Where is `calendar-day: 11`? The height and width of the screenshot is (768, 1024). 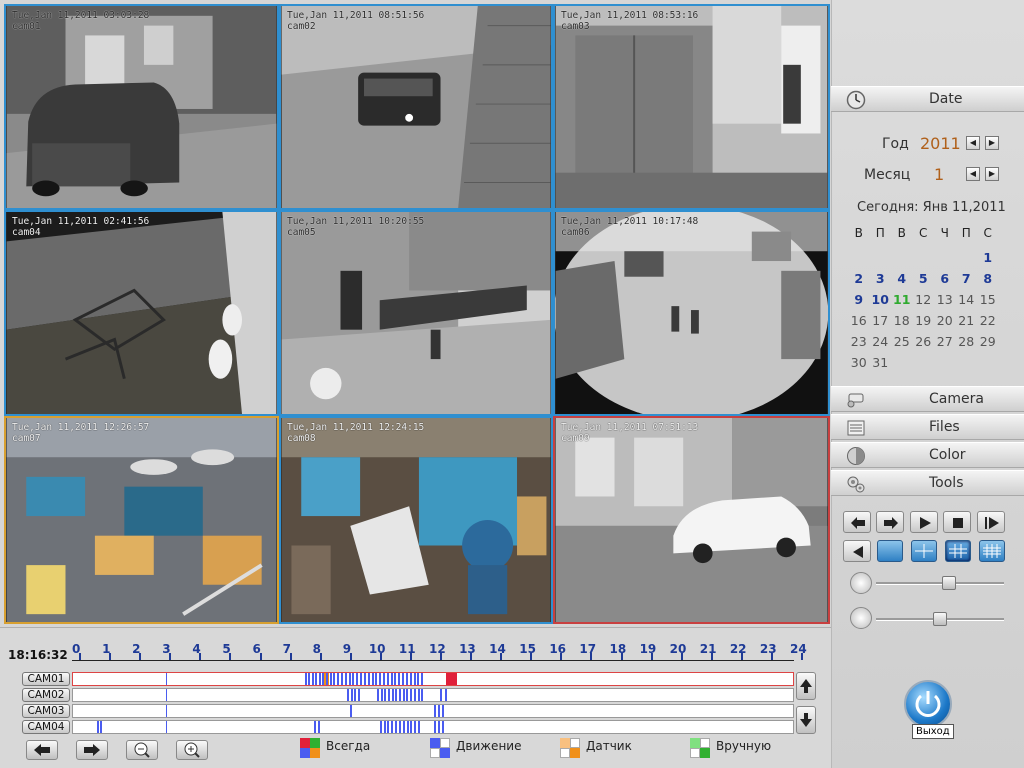
calendar-day: 11 is located at coordinates (902, 299).